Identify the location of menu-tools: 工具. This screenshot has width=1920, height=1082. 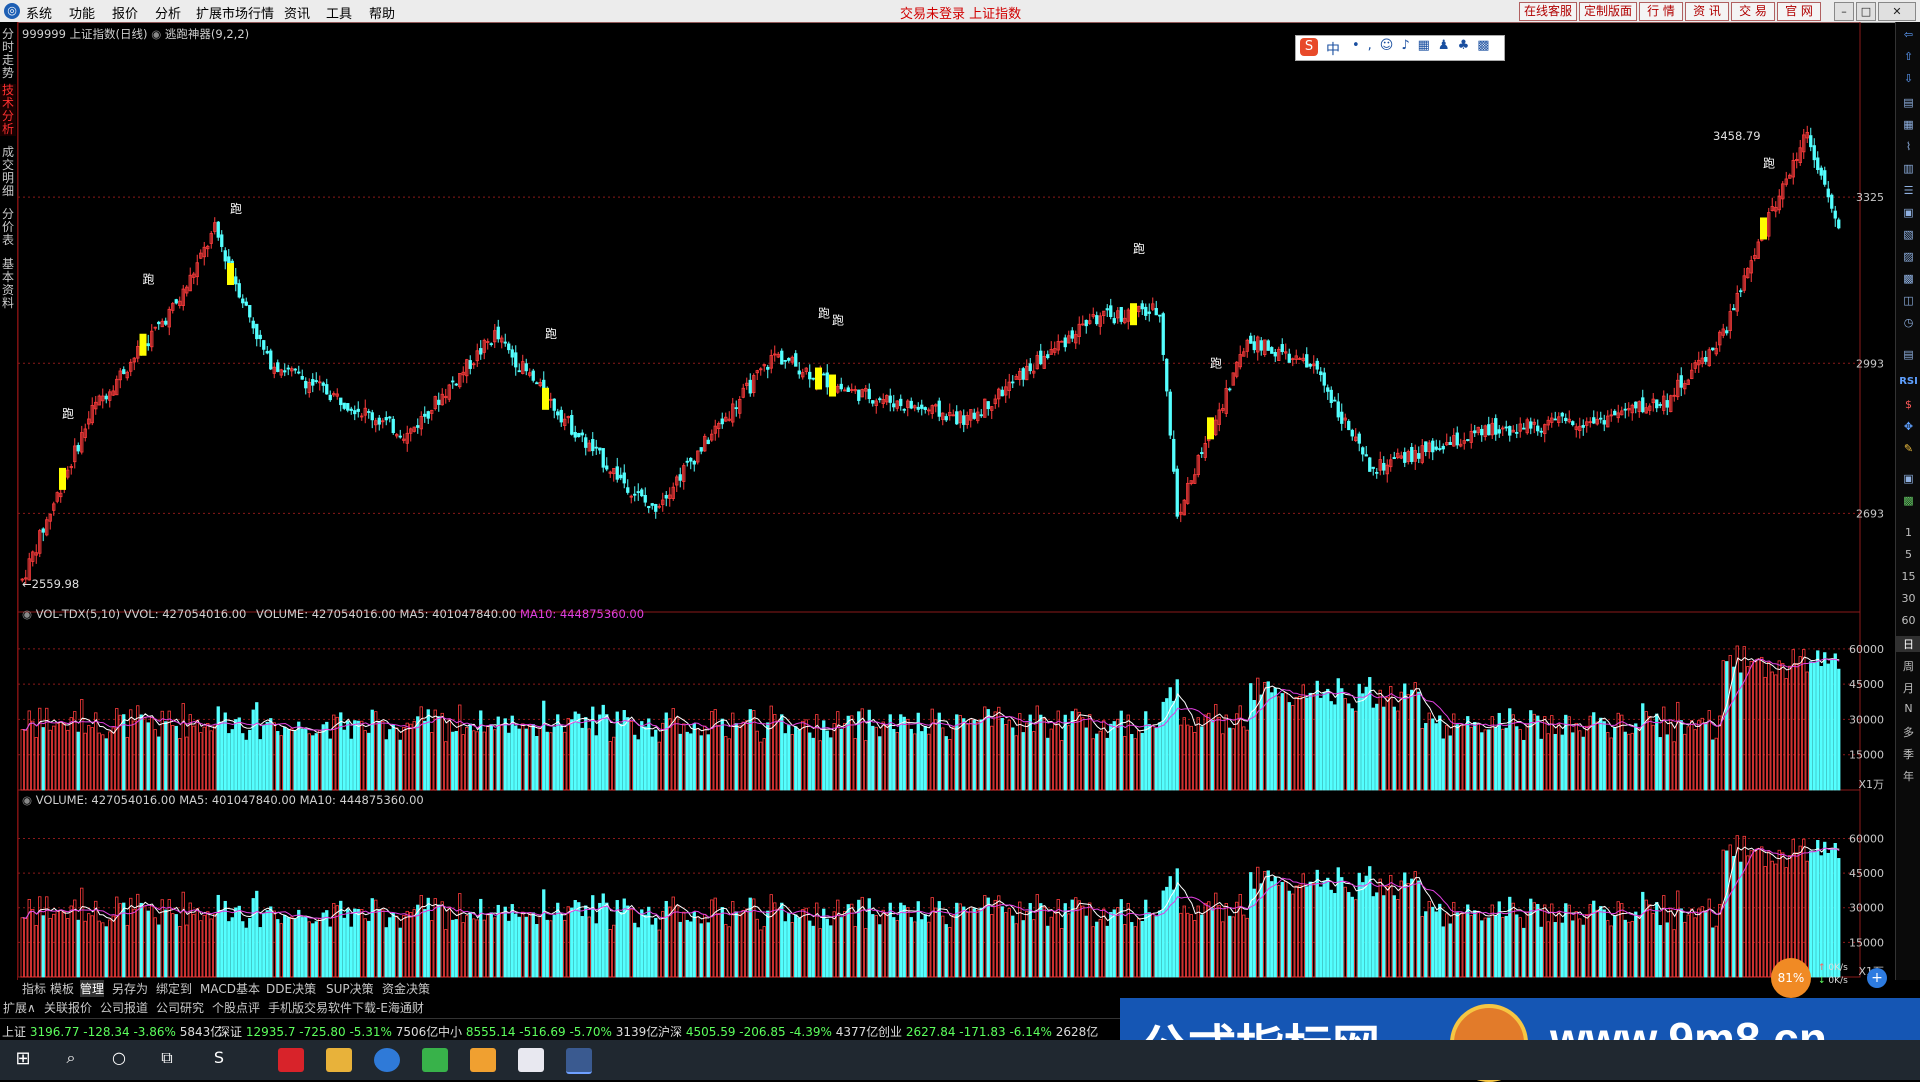
(339, 12).